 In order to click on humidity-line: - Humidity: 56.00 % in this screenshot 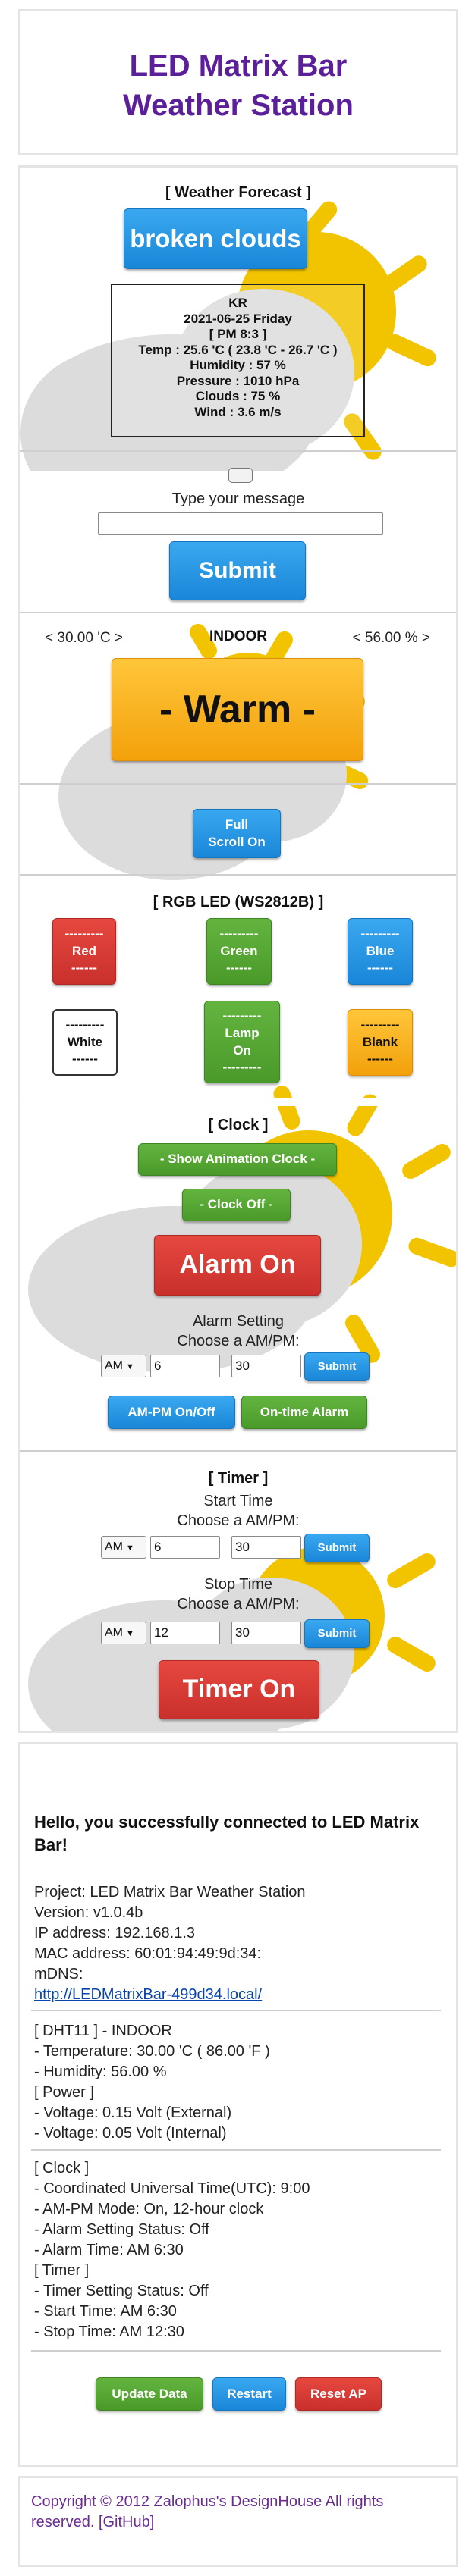, I will do `click(100, 2072)`.